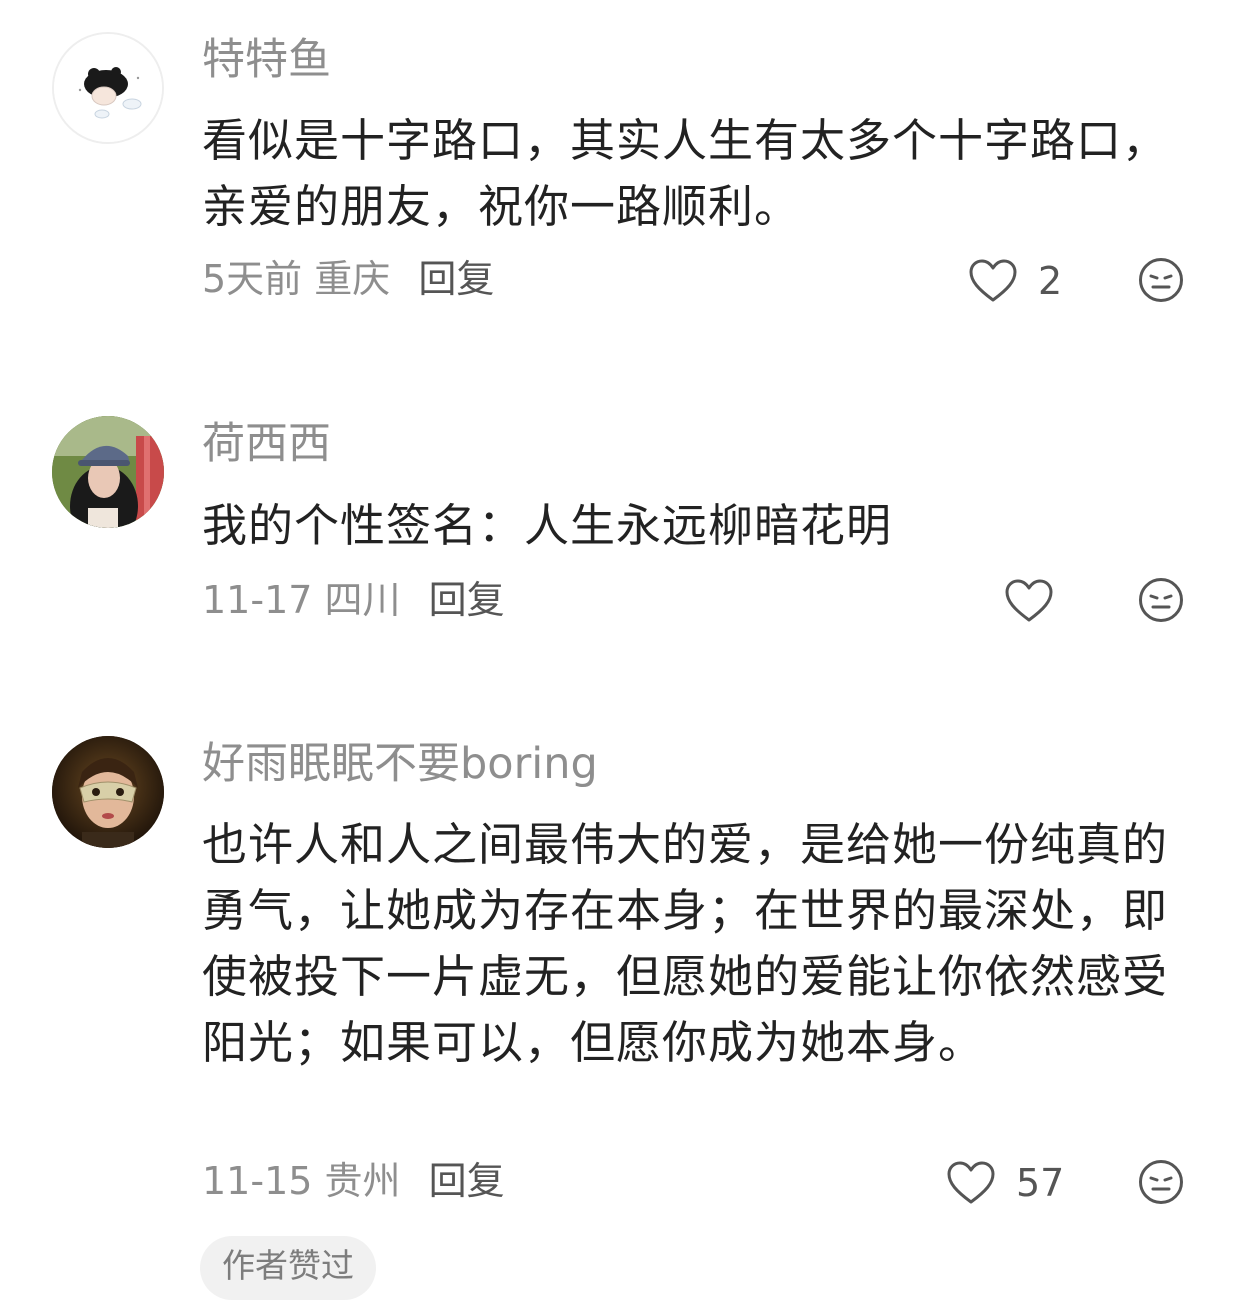  I want to click on comment-meta: 5天前 重庆 回复, so click(348, 279).